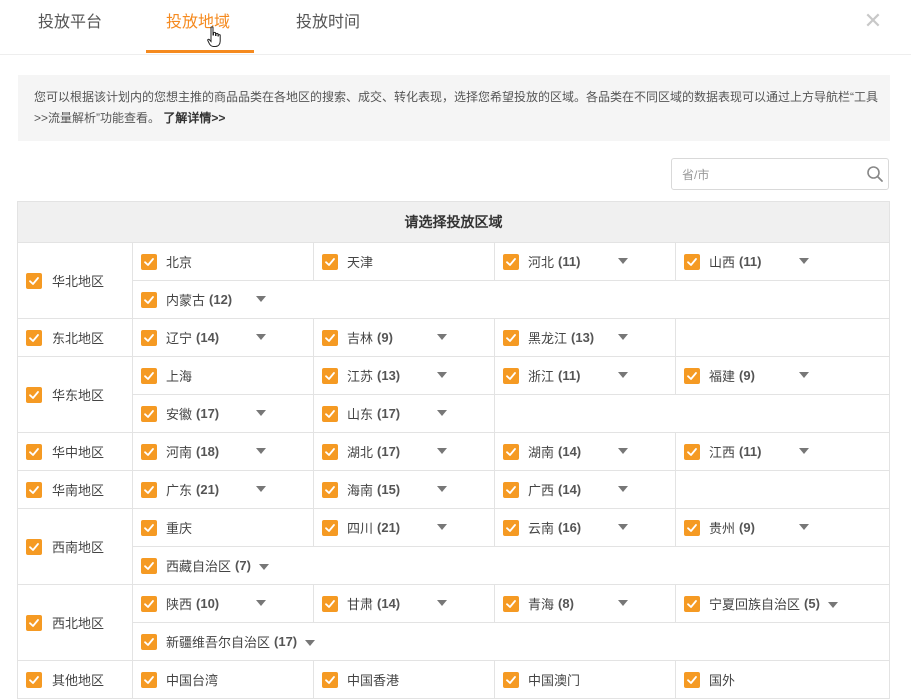 The height and width of the screenshot is (699, 911). I want to click on province-item: 中国台湾, so click(223, 679).